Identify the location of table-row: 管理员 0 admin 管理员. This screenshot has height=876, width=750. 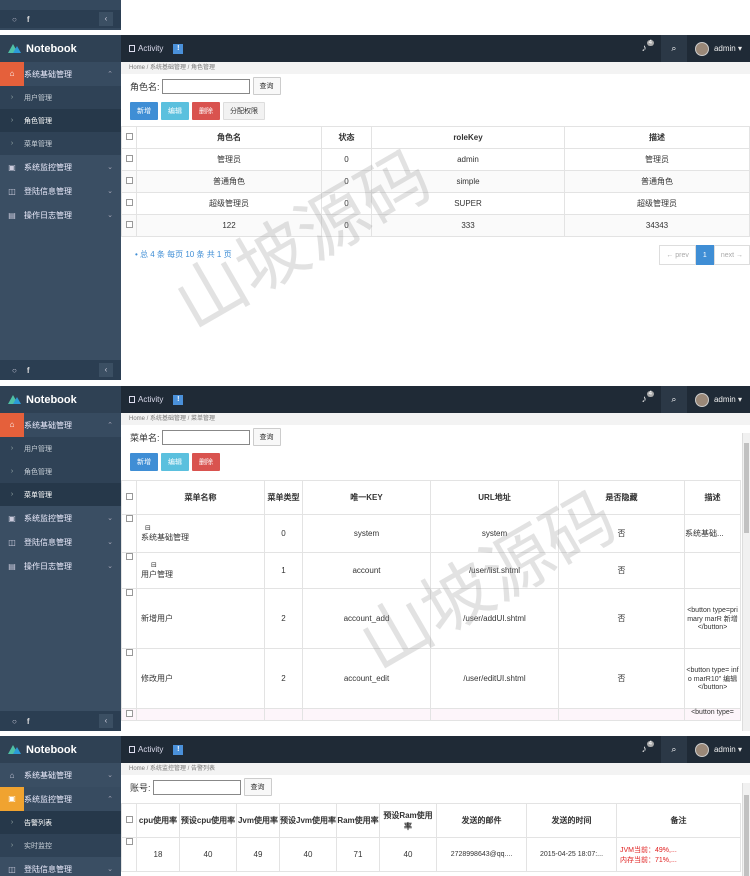
(435, 159).